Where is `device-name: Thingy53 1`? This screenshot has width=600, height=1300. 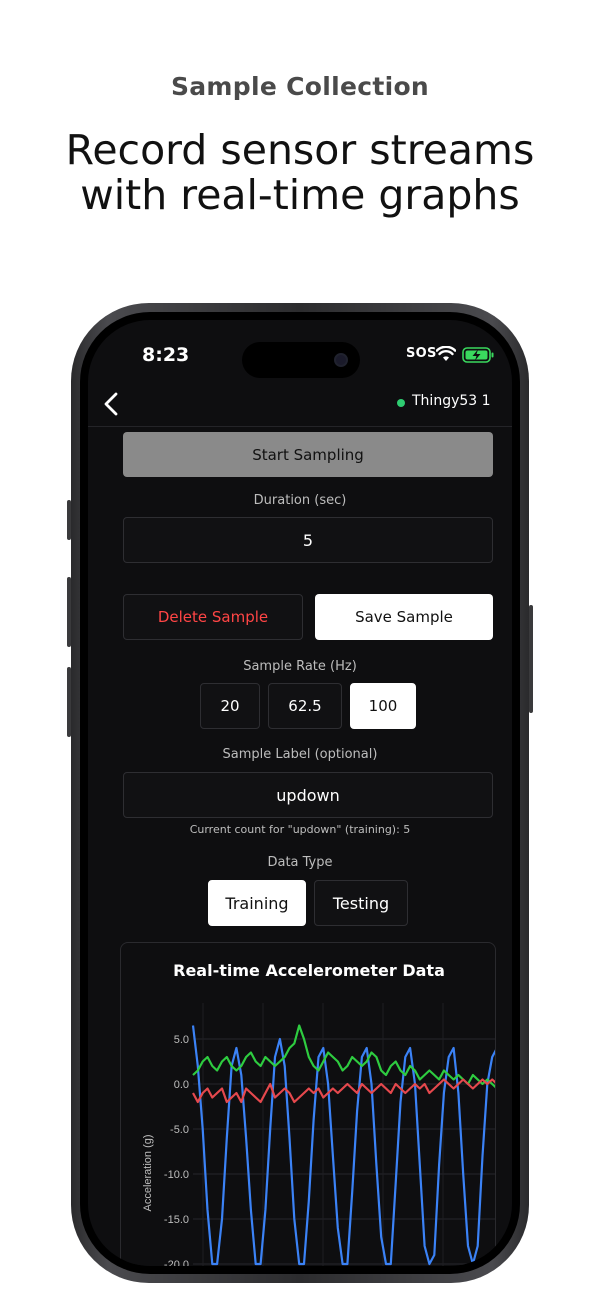
device-name: Thingy53 1 is located at coordinates (451, 401).